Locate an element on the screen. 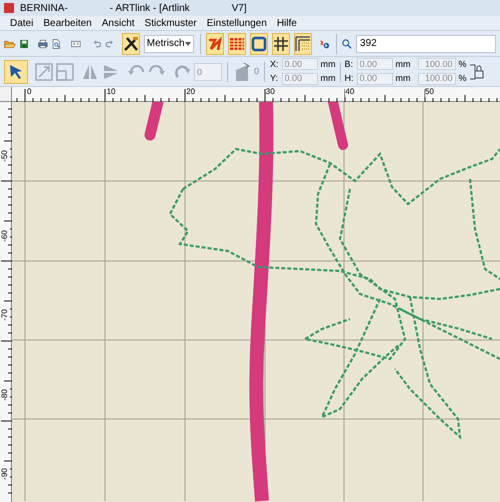  window-title: V7] is located at coordinates (239, 9).